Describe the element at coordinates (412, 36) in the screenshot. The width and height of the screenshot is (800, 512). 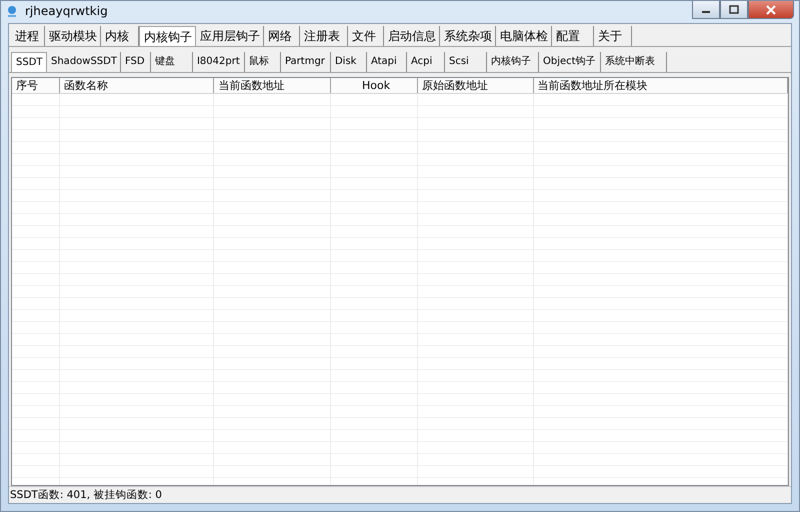
I see `tab: 启动信息` at that location.